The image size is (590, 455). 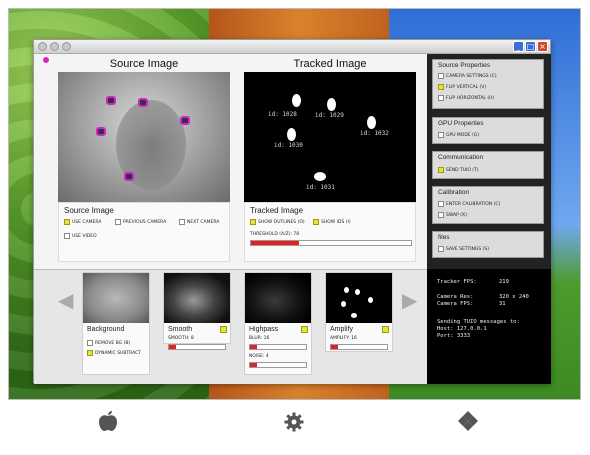 What do you see at coordinates (288, 145) in the screenshot?
I see `blob-id-label: id: 1030` at bounding box center [288, 145].